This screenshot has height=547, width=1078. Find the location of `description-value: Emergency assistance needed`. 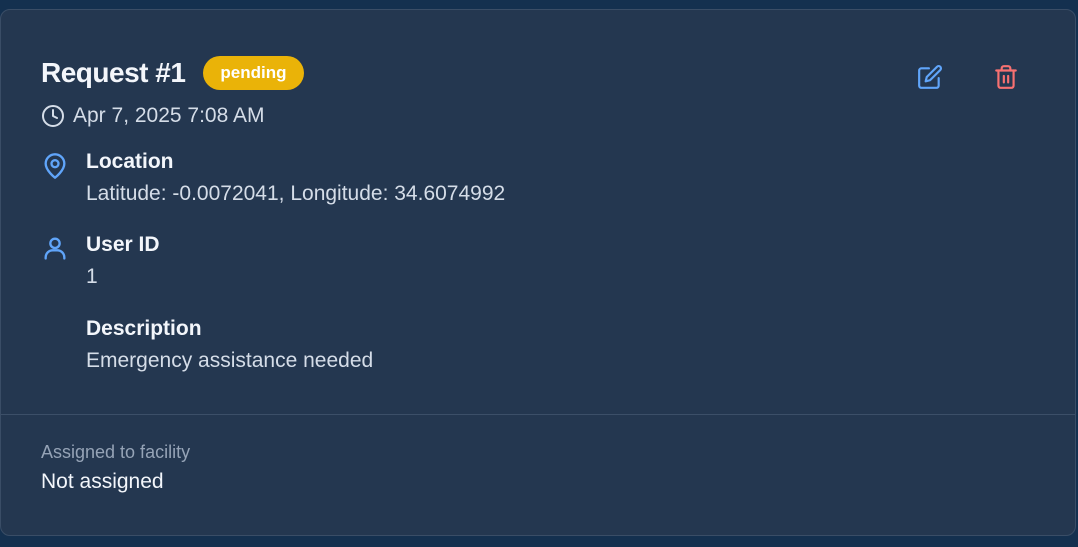

description-value: Emergency assistance needed is located at coordinates (230, 360).